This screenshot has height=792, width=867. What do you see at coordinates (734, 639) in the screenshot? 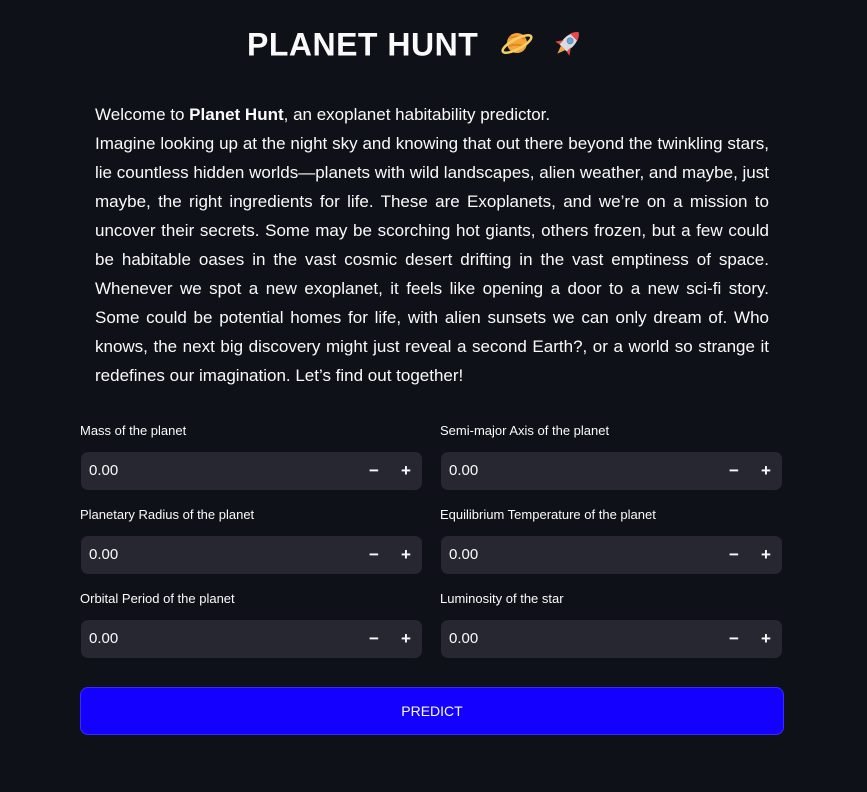
I see `luminosity-decrement-button: −` at bounding box center [734, 639].